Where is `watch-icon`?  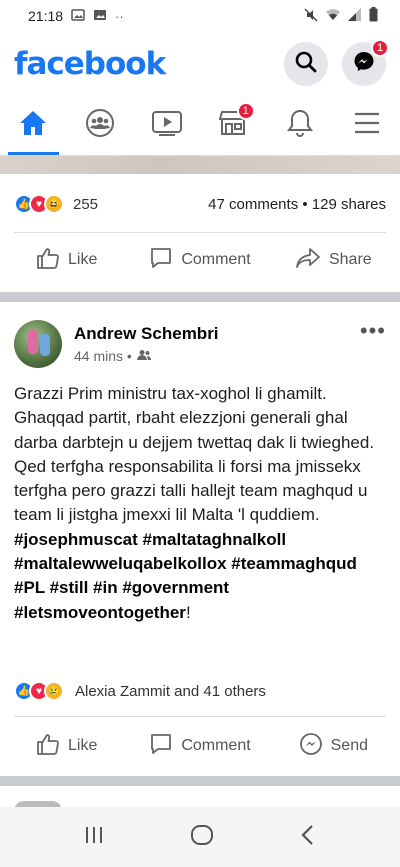
watch-icon is located at coordinates (167, 125).